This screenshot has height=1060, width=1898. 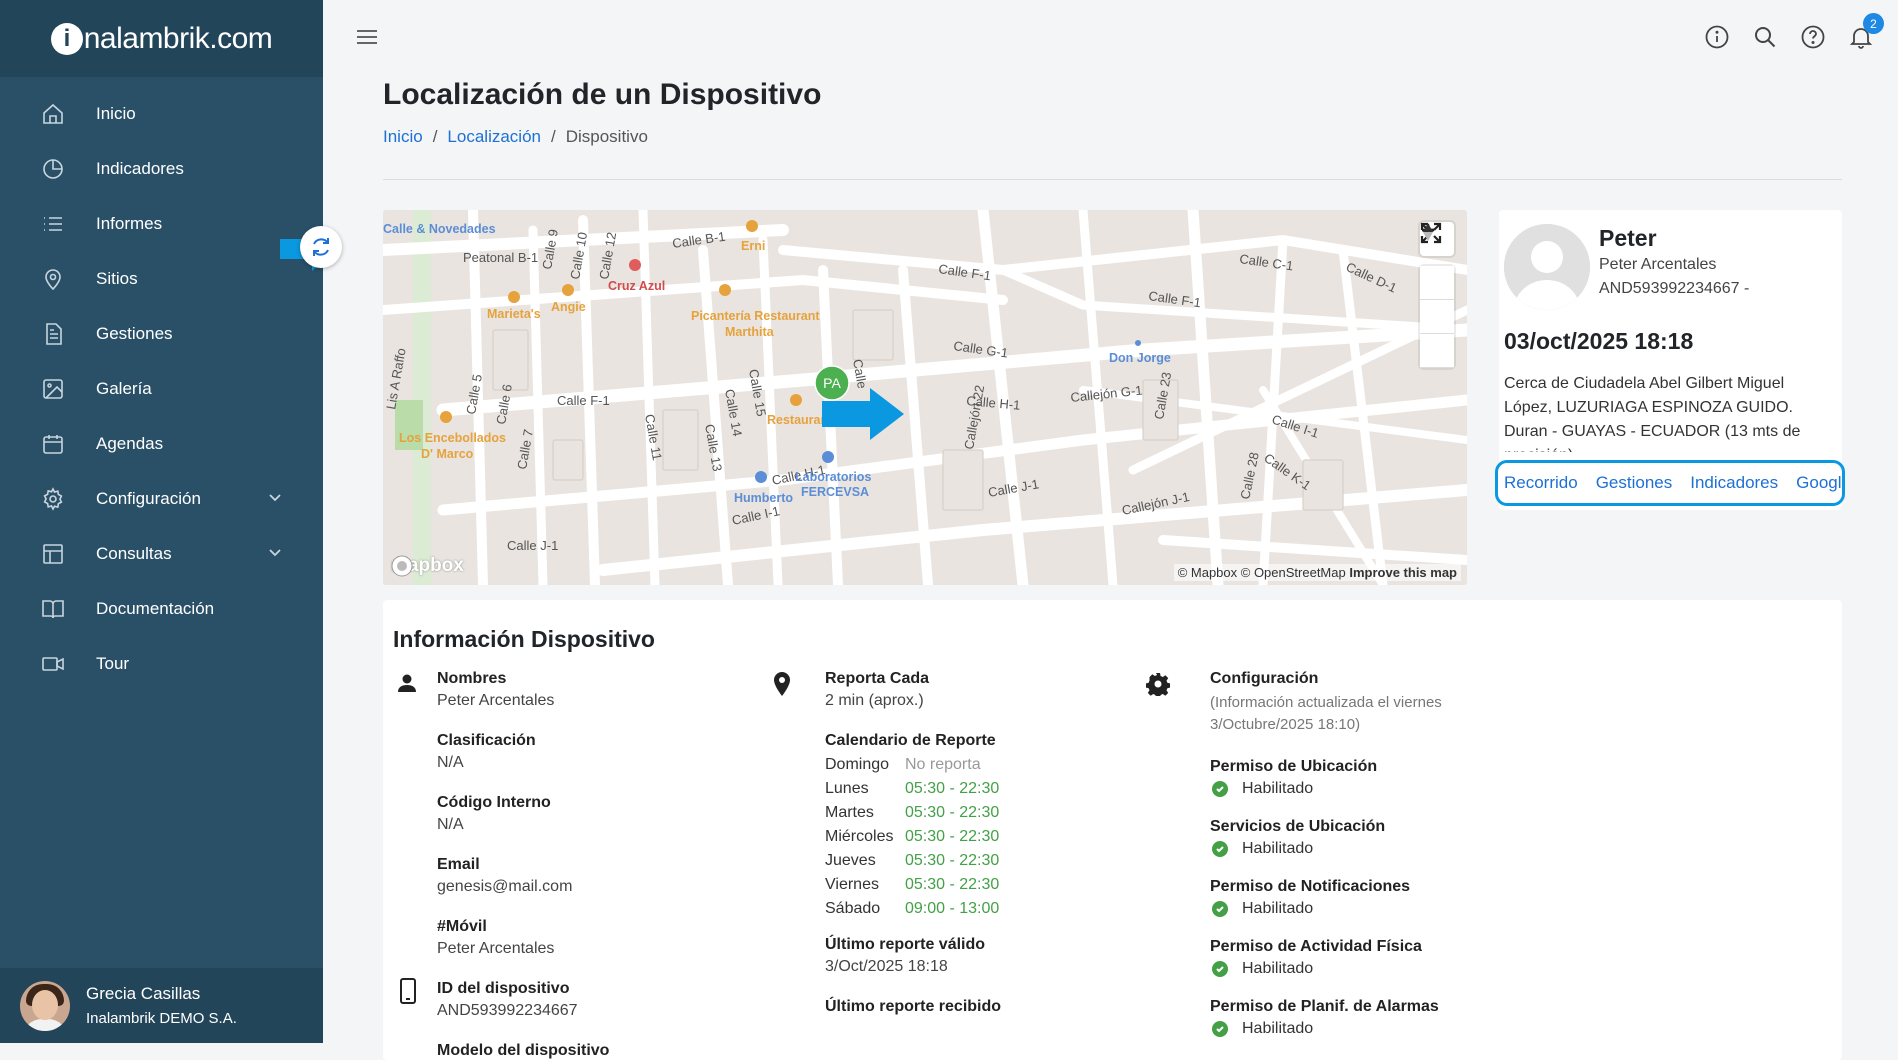 What do you see at coordinates (507, 1010) in the screenshot?
I see `field-value: AND593992234667` at bounding box center [507, 1010].